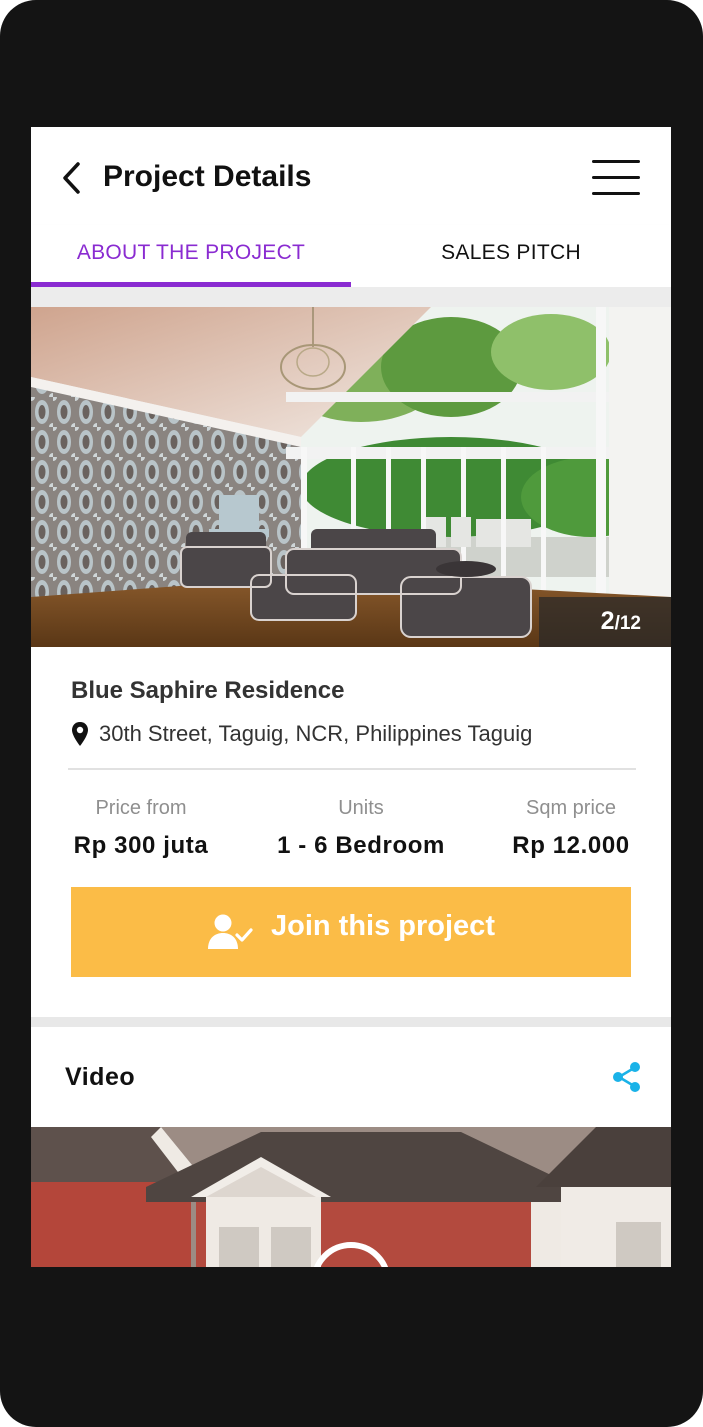  What do you see at coordinates (230, 931) in the screenshot?
I see `user-check-icon` at bounding box center [230, 931].